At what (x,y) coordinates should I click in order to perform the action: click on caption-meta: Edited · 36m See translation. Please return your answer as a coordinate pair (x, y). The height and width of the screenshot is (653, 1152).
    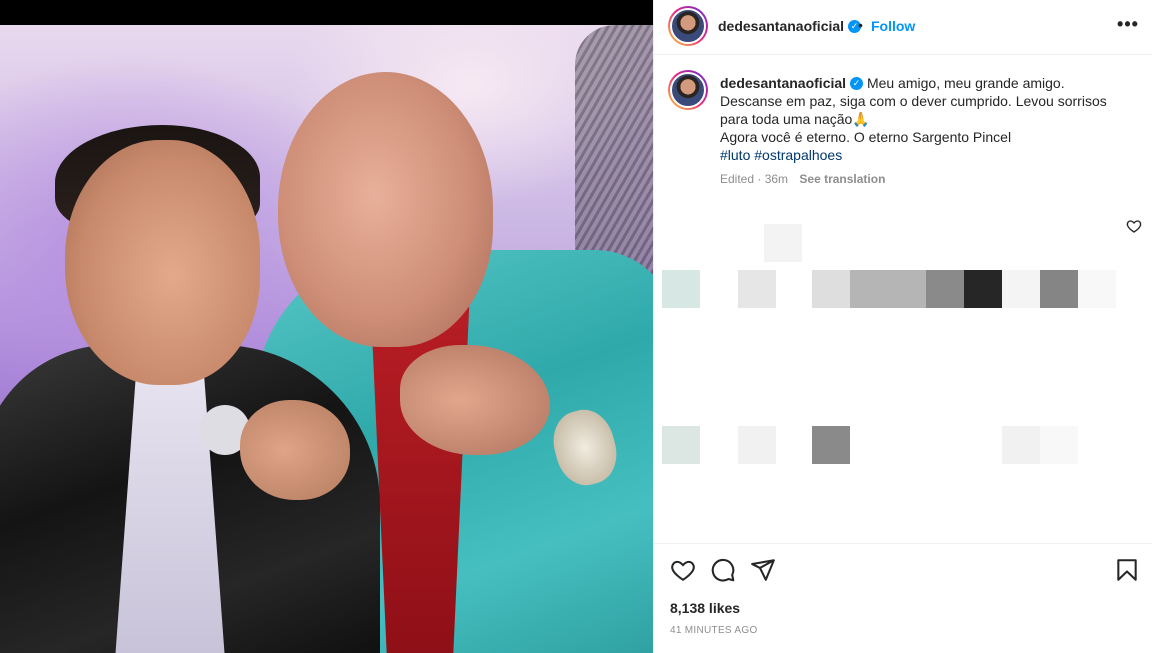
    Looking at the image, I should click on (802, 179).